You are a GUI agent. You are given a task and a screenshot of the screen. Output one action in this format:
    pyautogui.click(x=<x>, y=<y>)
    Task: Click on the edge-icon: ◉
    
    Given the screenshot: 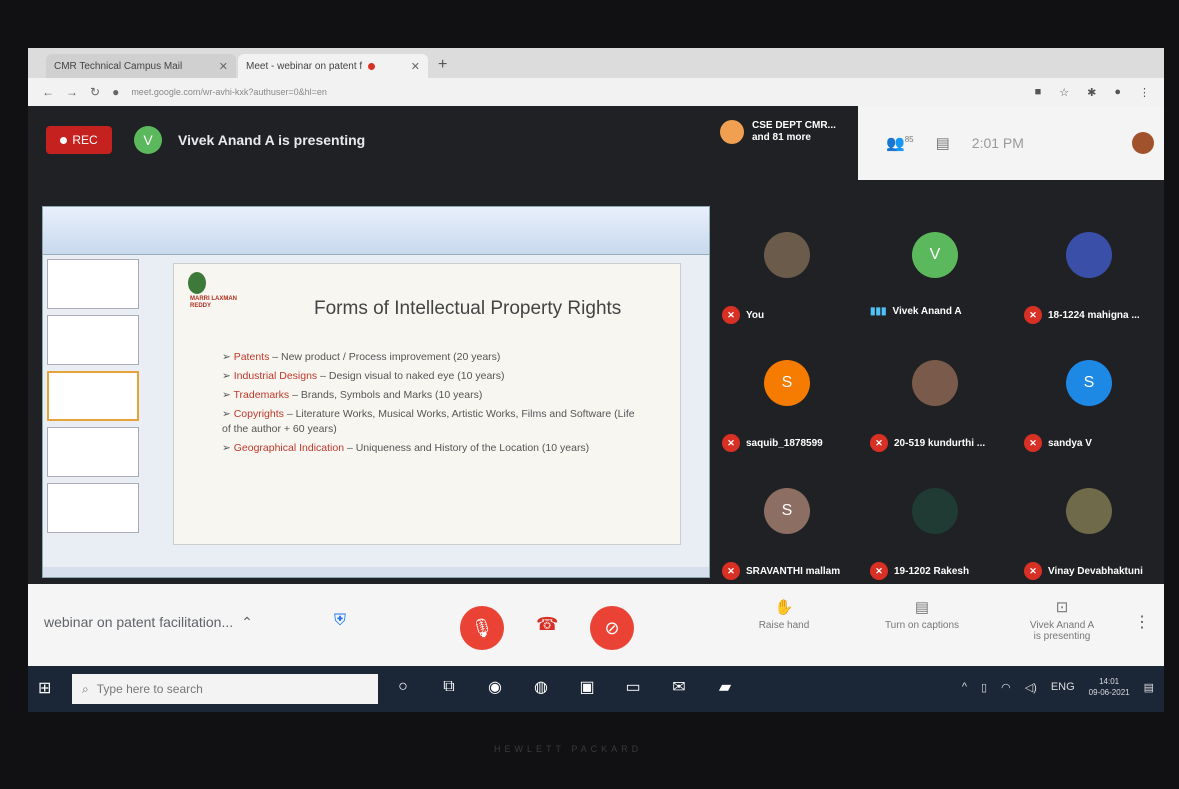 What is the action you would take?
    pyautogui.click(x=495, y=687)
    